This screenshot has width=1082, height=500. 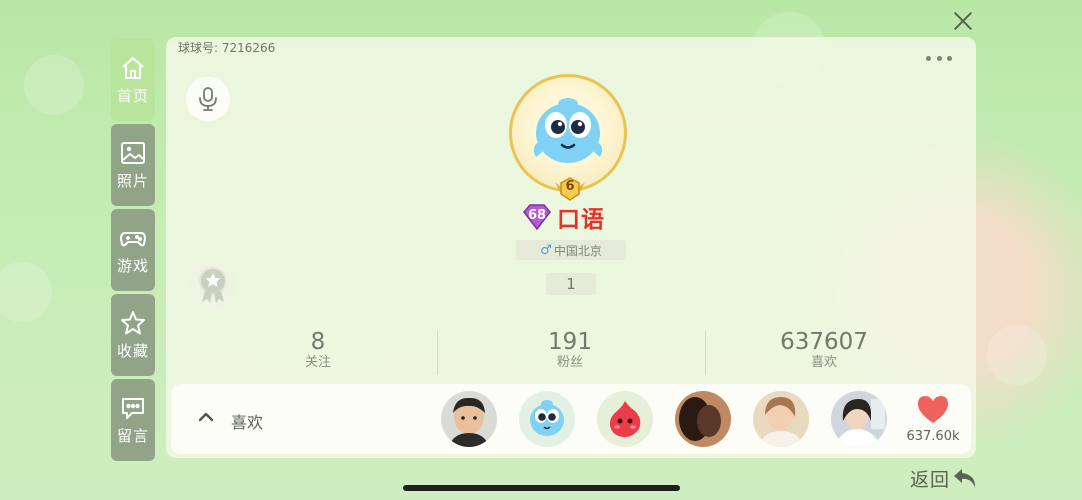 I want to click on location-pill: ♂ 中国北京, so click(x=571, y=250).